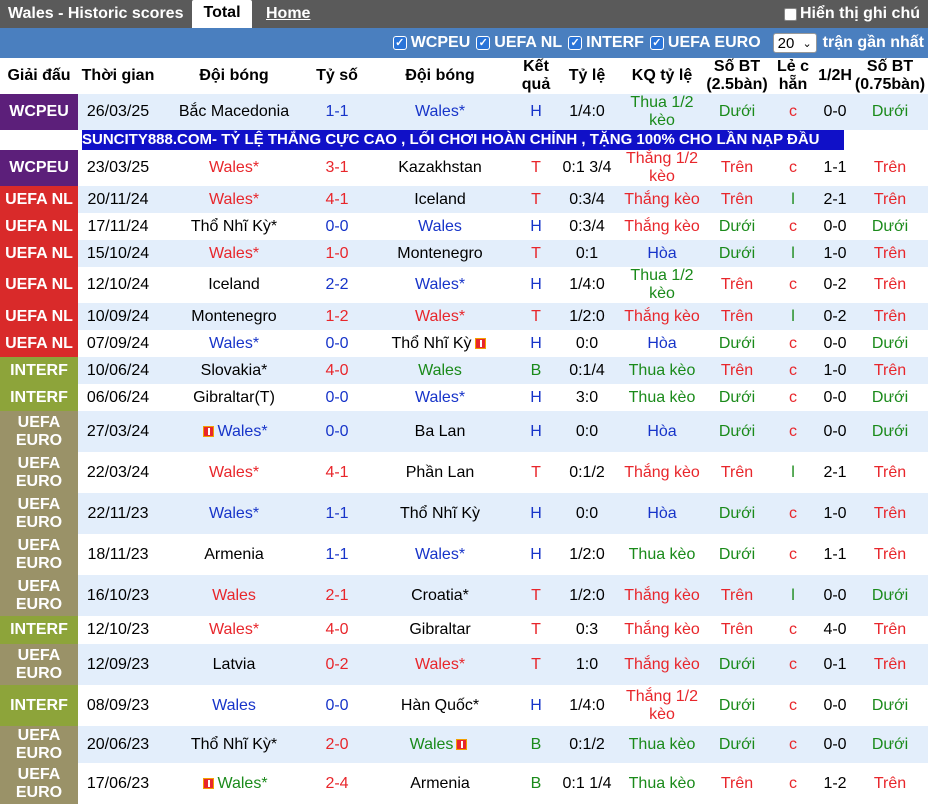  I want to click on goals-0-75-cell: Trên, so click(890, 199).